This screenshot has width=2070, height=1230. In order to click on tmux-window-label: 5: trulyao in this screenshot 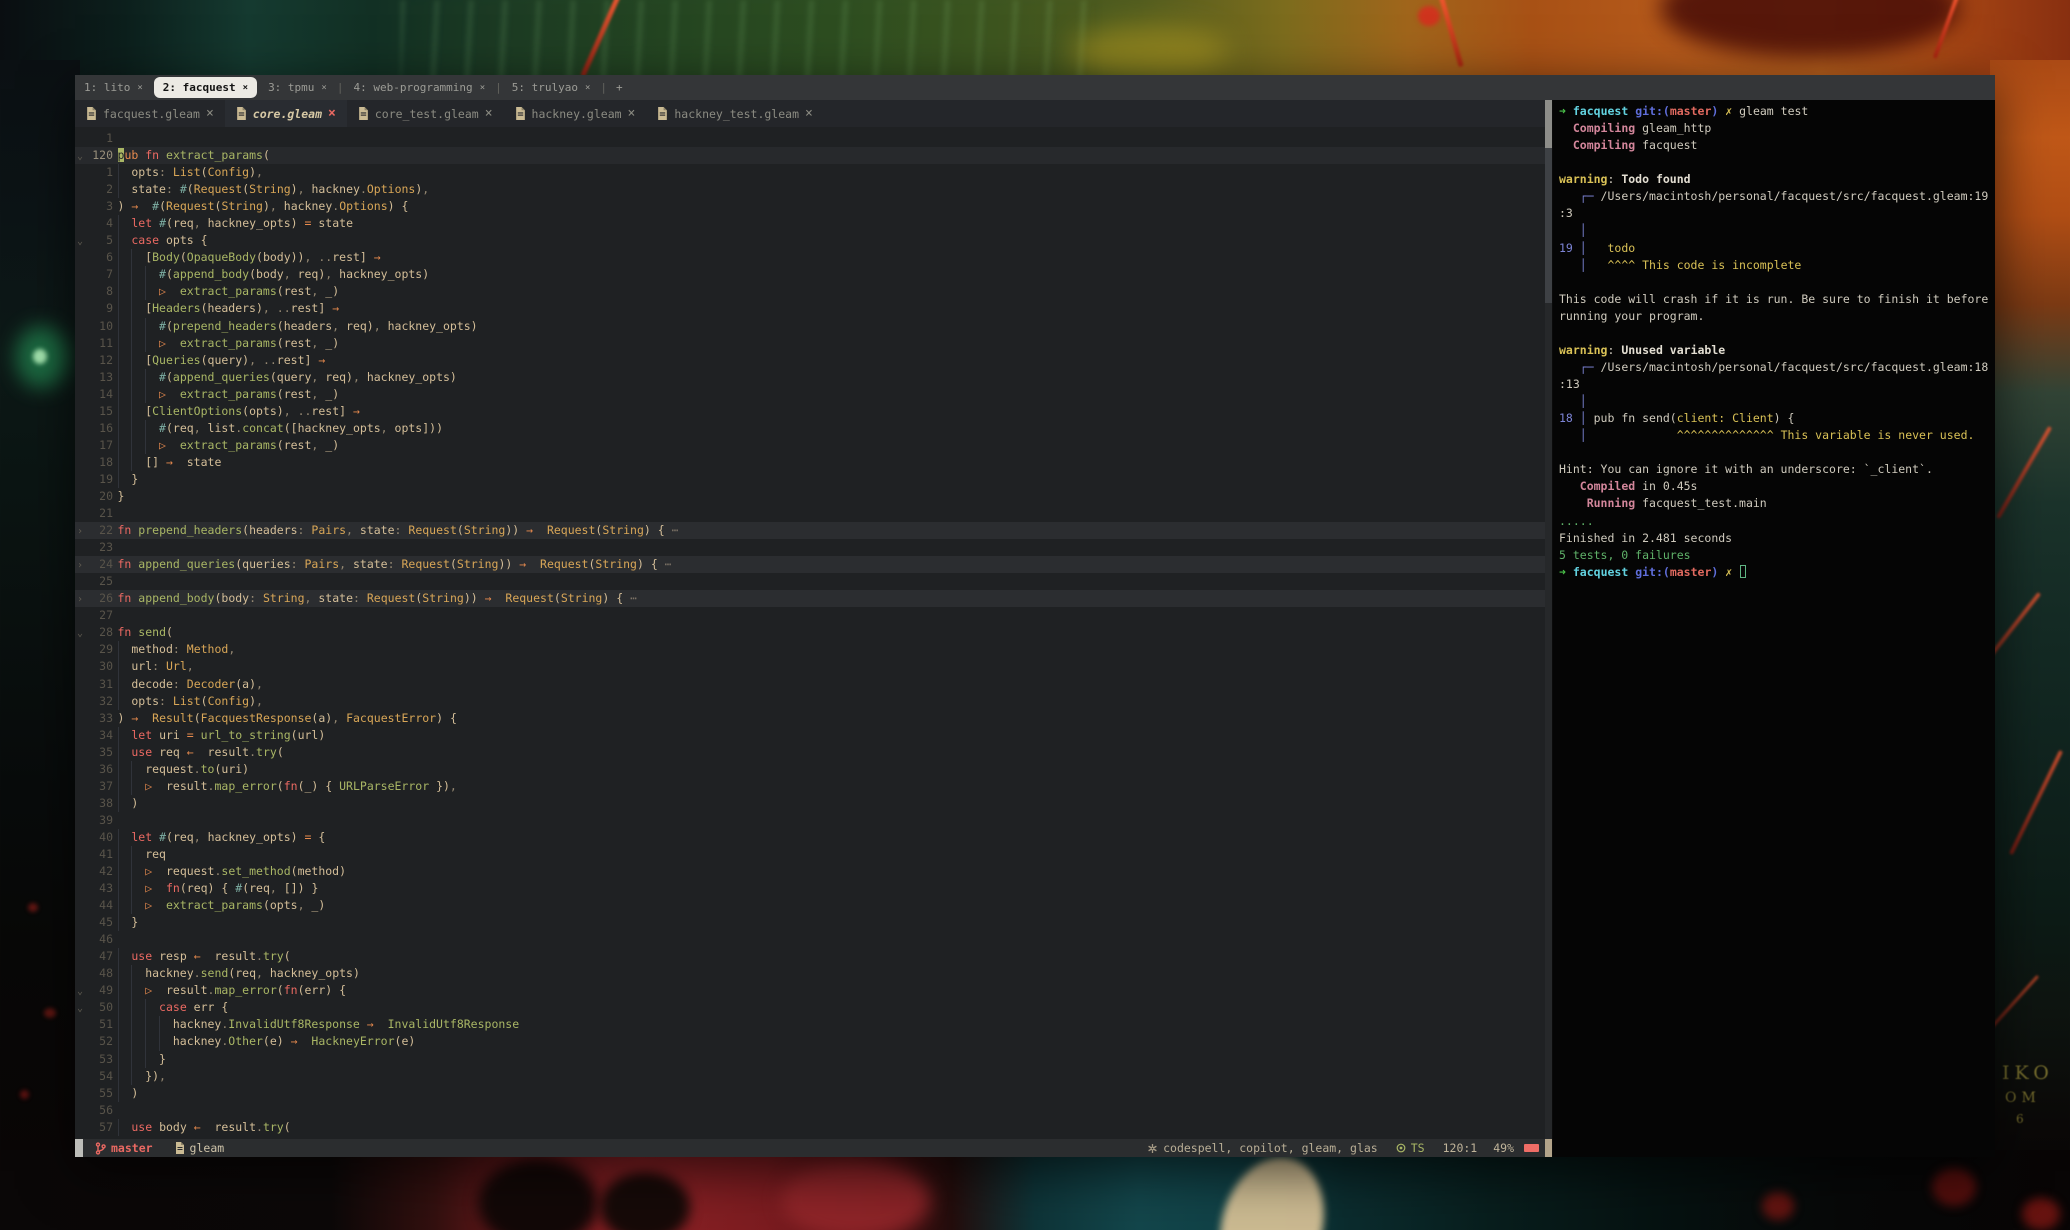, I will do `click(544, 87)`.